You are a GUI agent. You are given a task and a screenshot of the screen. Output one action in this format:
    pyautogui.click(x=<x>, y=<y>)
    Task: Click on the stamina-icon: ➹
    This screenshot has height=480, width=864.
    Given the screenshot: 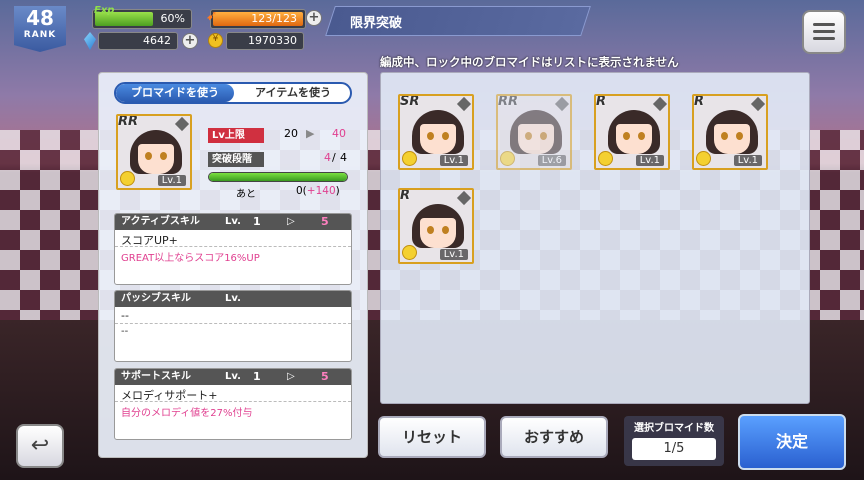 What is the action you would take?
    pyautogui.click(x=212, y=16)
    